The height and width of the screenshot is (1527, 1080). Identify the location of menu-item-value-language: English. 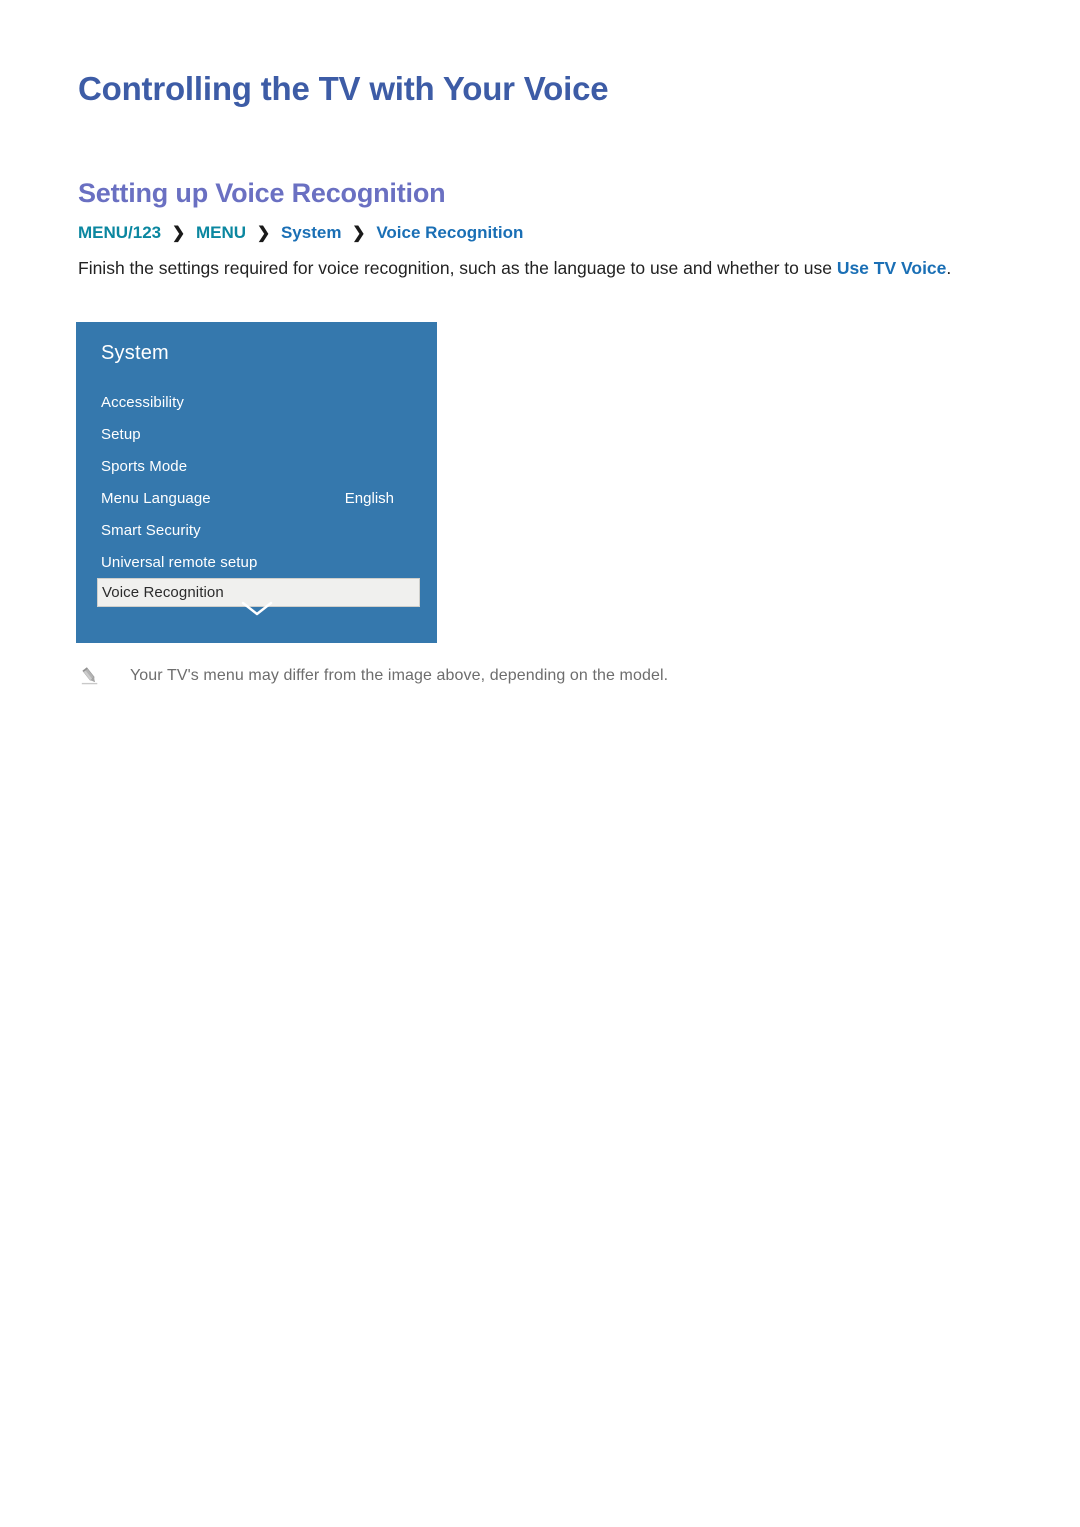
(369, 498).